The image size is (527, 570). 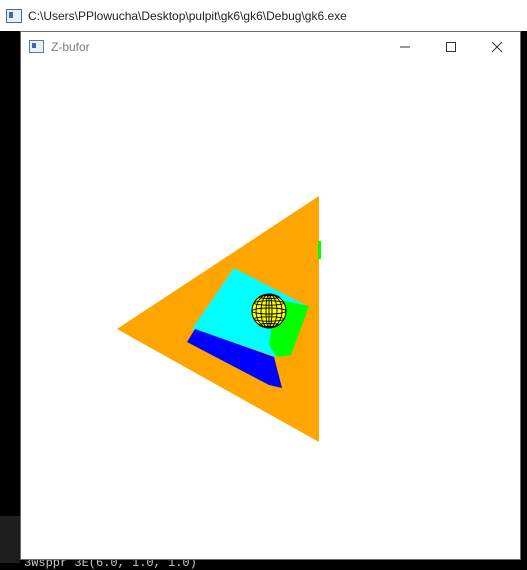 What do you see at coordinates (270, 46) in the screenshot?
I see `window-titlebar: Z-bufor` at bounding box center [270, 46].